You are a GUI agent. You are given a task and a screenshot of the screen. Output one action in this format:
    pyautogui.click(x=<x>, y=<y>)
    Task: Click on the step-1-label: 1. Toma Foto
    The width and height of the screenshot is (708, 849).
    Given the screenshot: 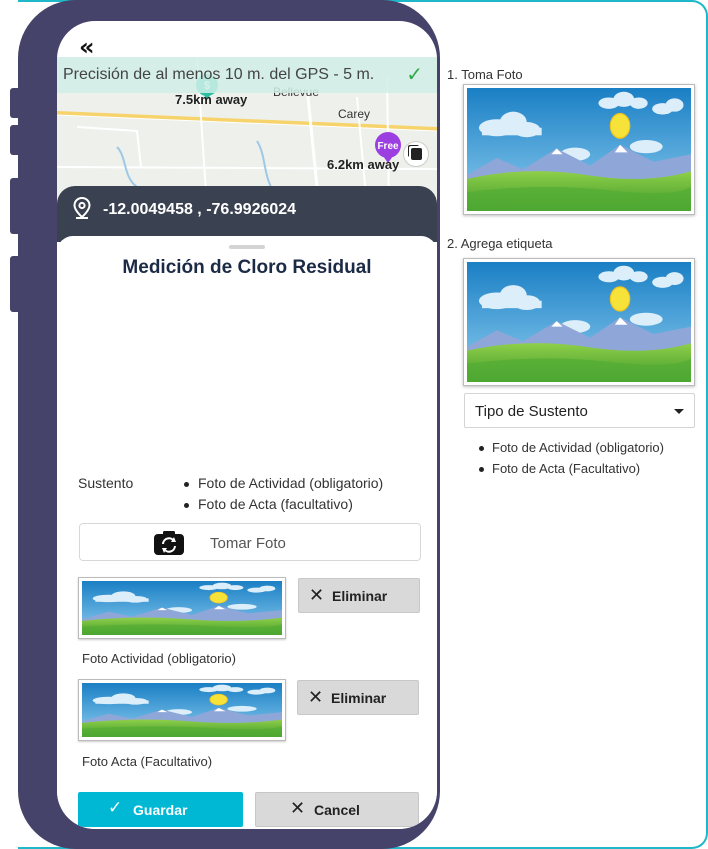 What is the action you would take?
    pyautogui.click(x=485, y=74)
    